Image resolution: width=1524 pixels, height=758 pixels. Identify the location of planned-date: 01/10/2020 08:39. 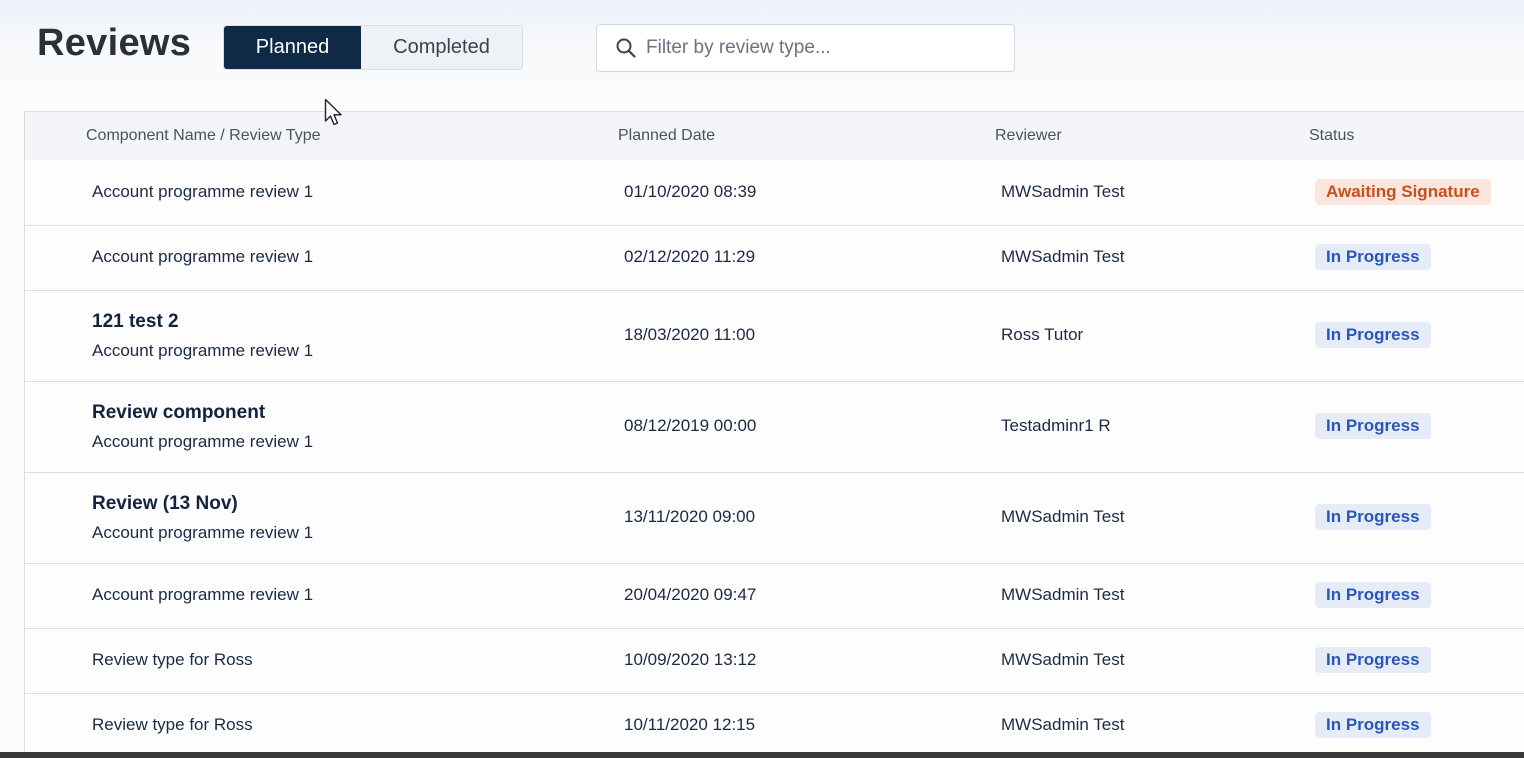
(690, 191).